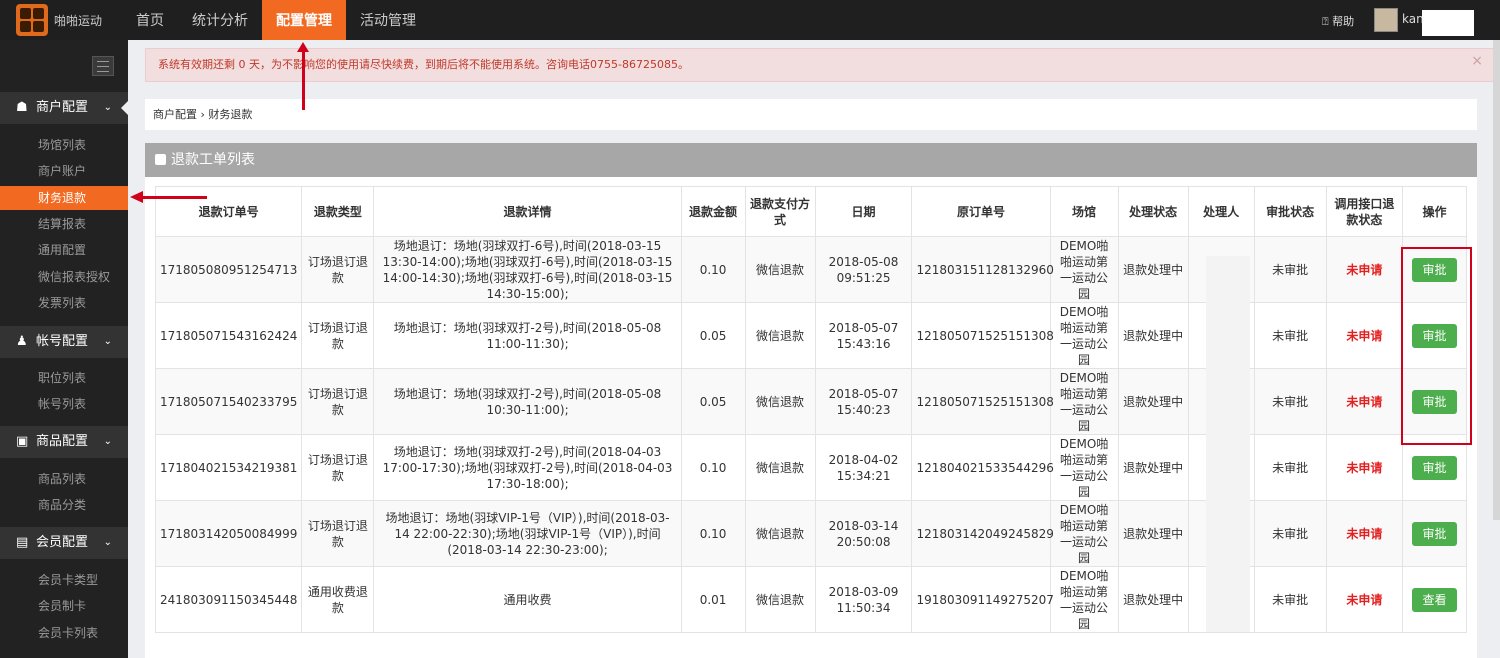  Describe the element at coordinates (64, 198) in the screenshot. I see `sidebar-item-finance-refund: 财务退款` at that location.